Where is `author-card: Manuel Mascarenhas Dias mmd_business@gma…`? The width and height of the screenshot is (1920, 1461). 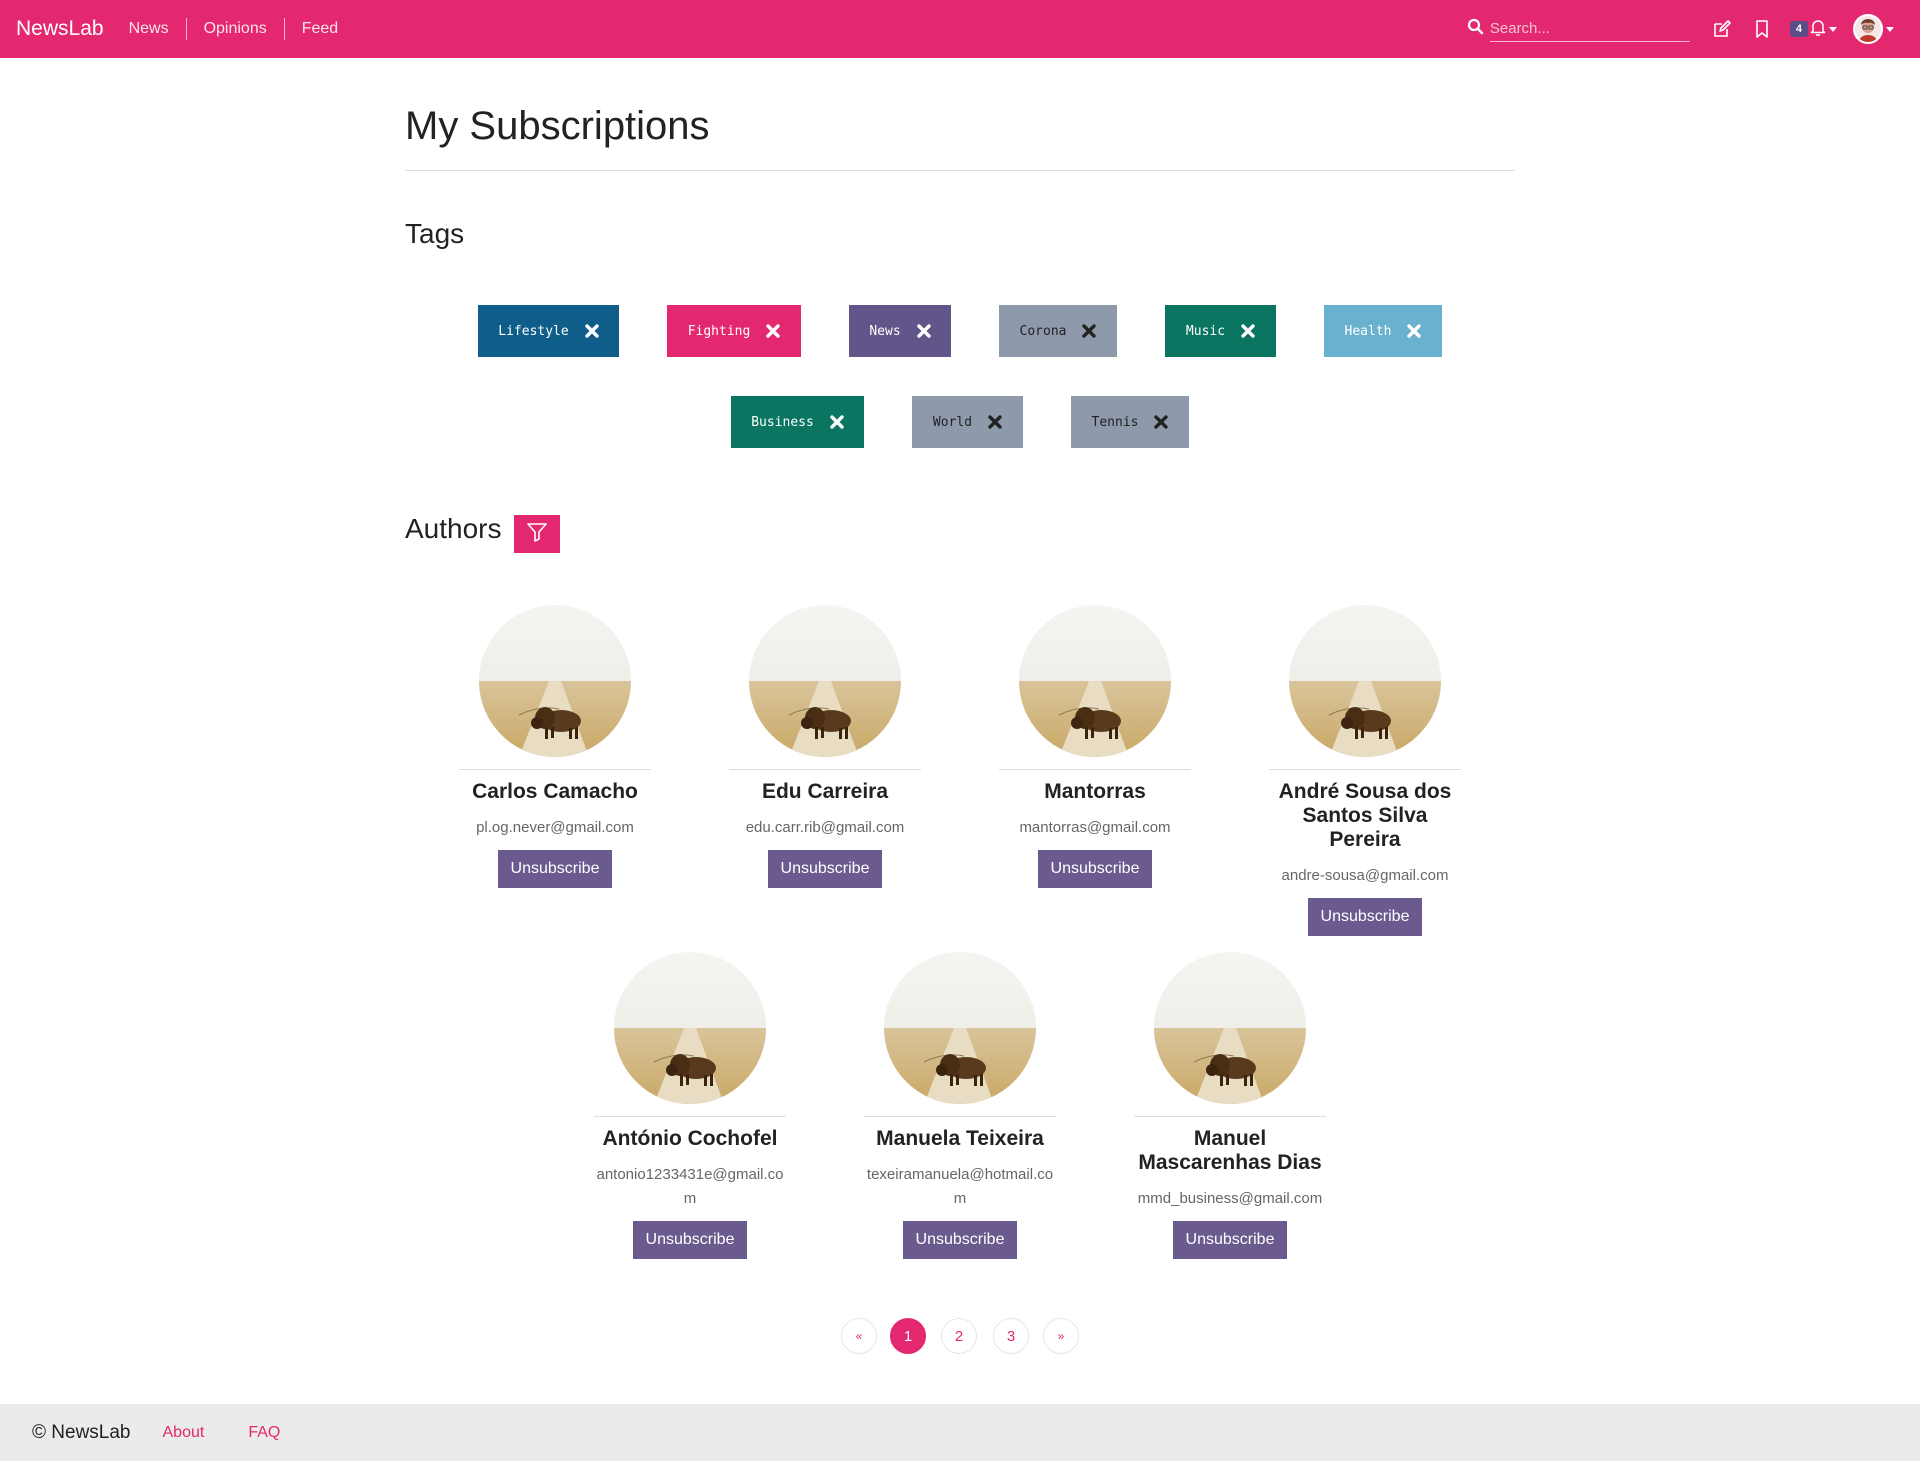
author-card: Manuel Mascarenhas Dias mmd_business@gma… is located at coordinates (1230, 1105).